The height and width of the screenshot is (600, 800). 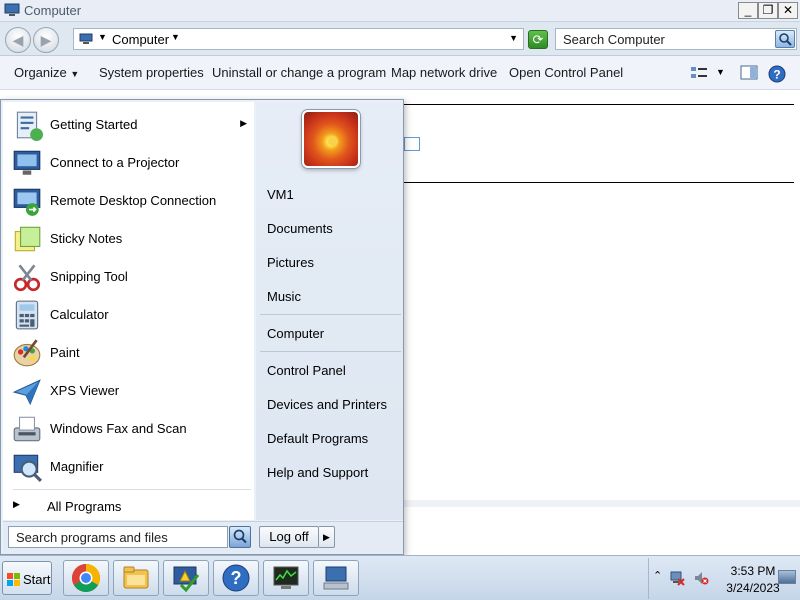 I want to click on volume-muted-icon, so click(x=701, y=578).